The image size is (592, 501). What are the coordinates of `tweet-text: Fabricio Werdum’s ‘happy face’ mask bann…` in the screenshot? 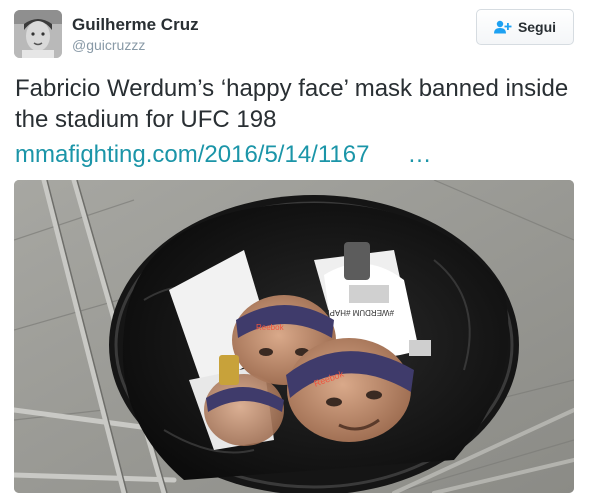 It's located at (292, 104).